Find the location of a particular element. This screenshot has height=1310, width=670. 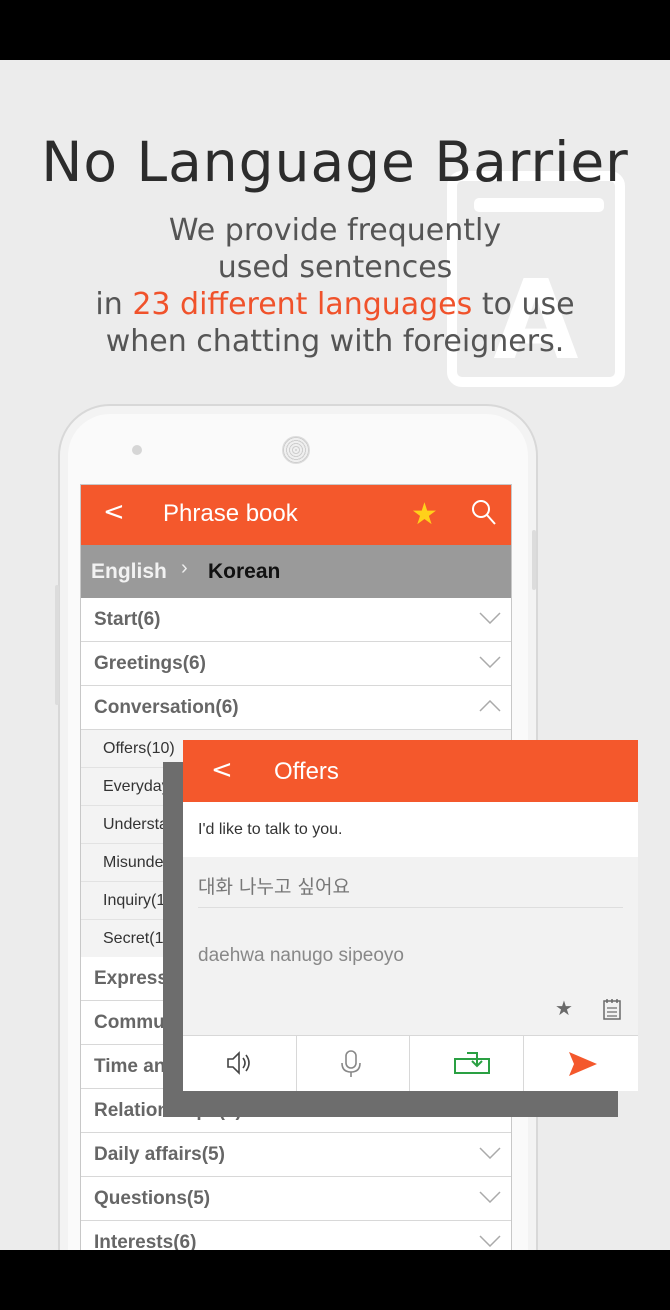

detail-back-icon: < is located at coordinates (222, 770).